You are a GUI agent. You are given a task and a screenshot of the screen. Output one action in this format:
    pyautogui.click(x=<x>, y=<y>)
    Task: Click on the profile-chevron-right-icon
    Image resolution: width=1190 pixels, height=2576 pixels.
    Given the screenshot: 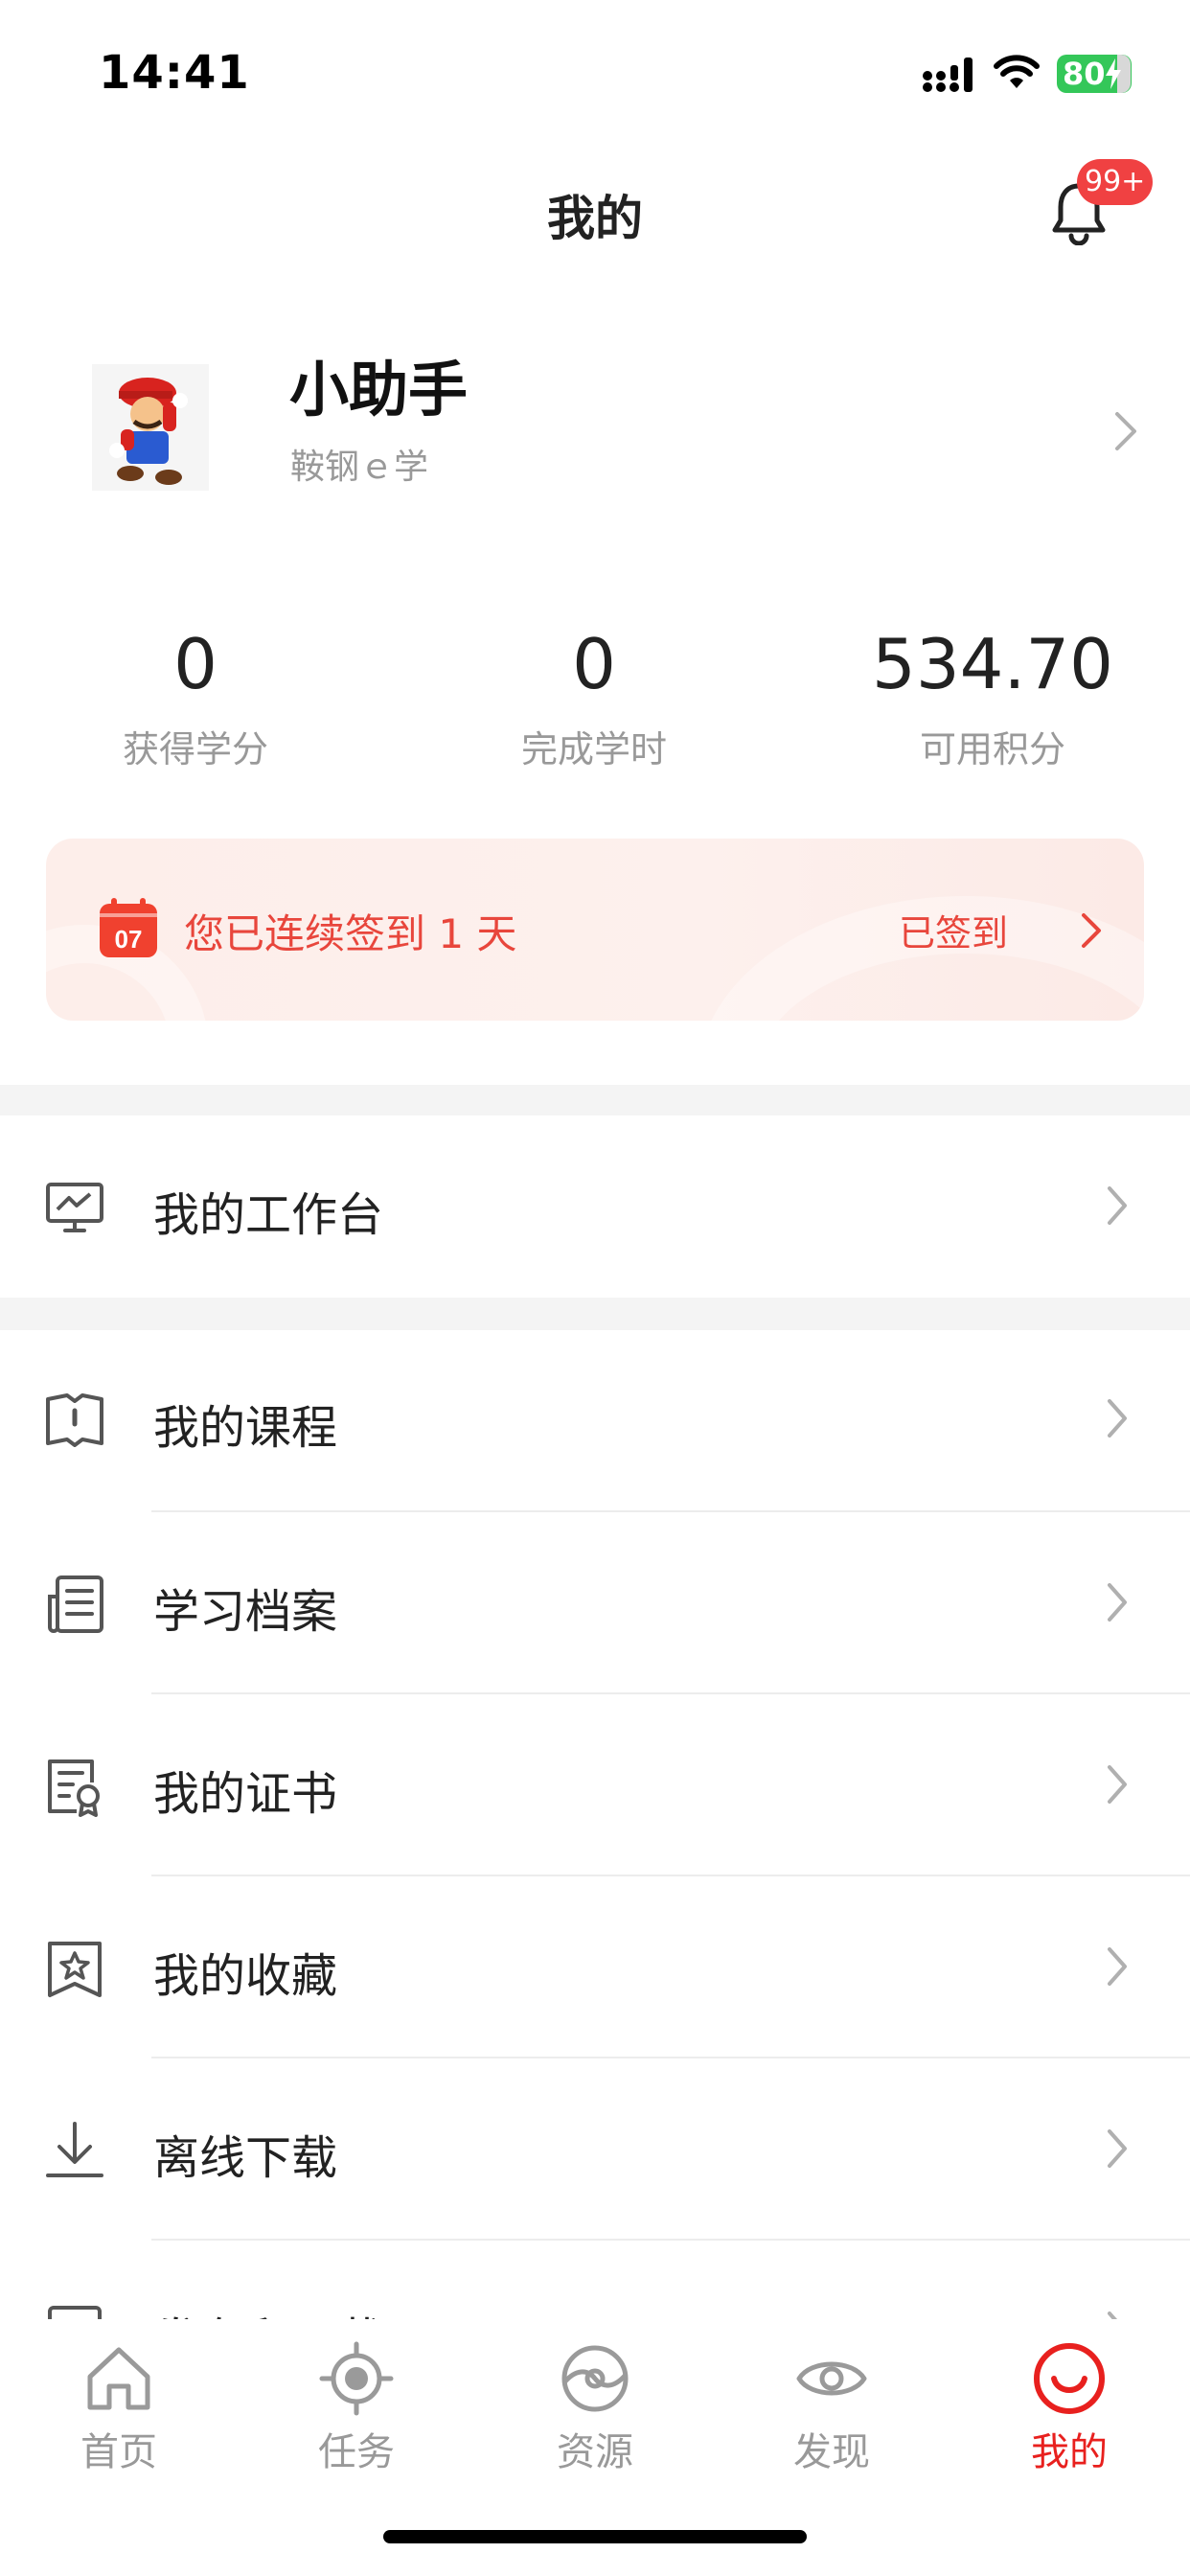 What is the action you would take?
    pyautogui.click(x=1126, y=431)
    